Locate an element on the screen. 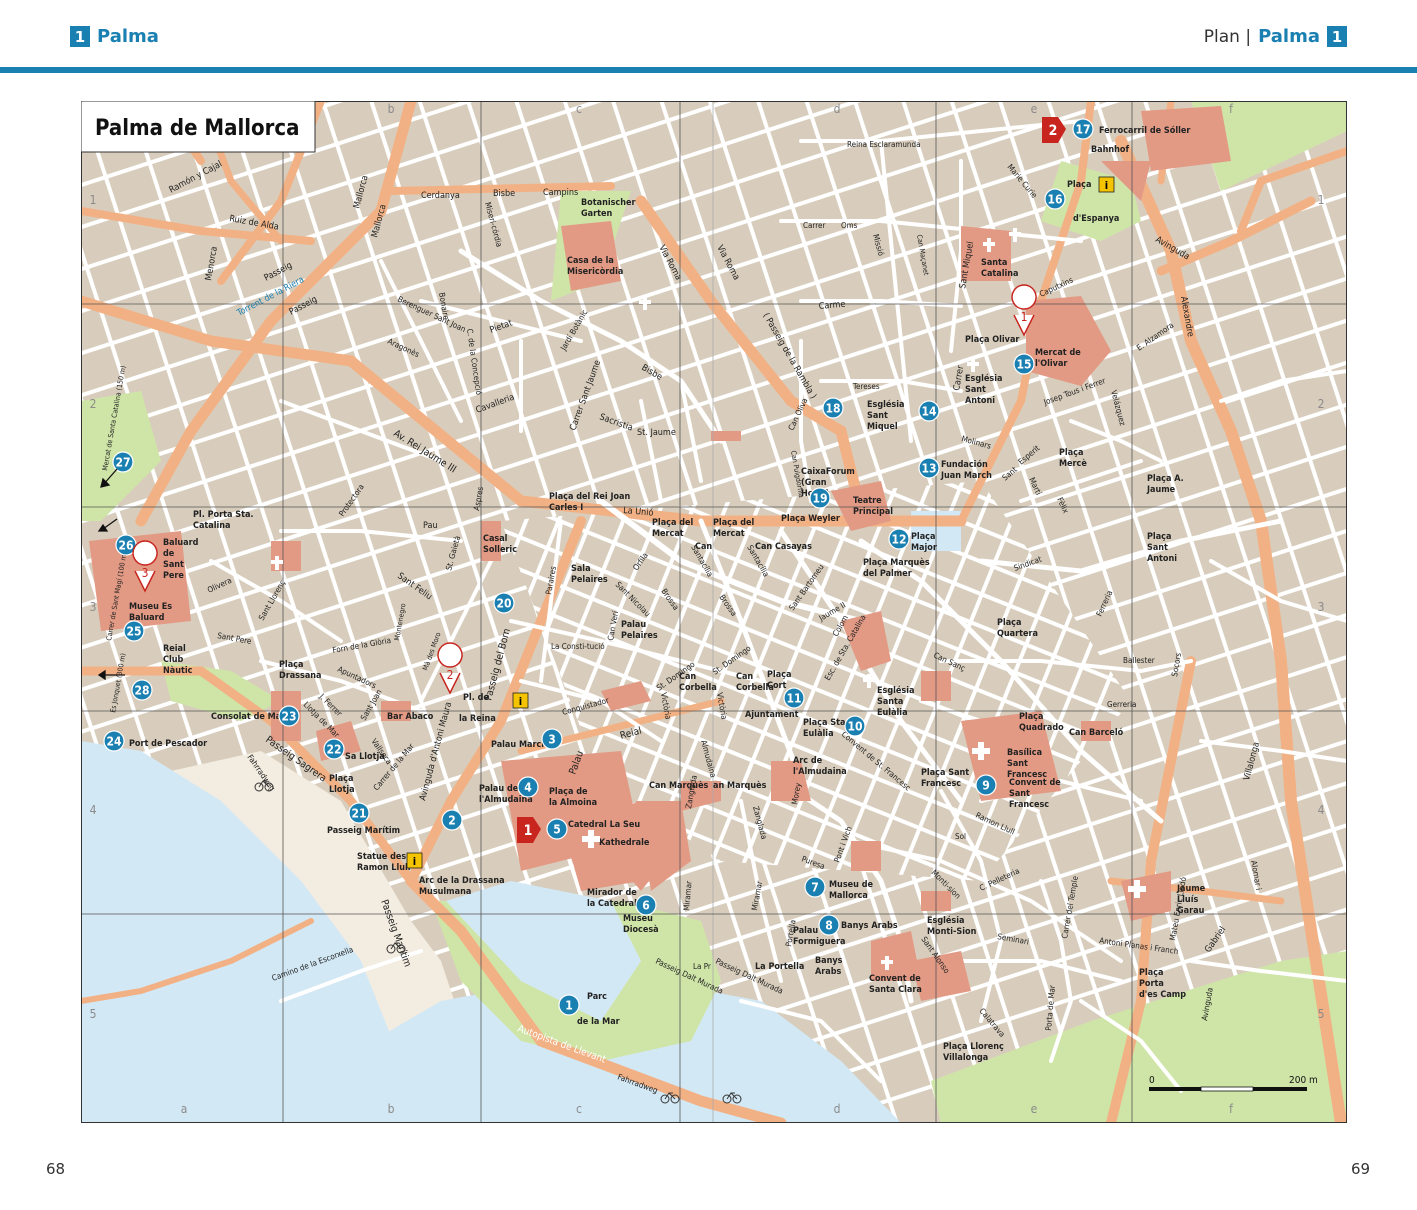 This screenshot has height=1210, width=1417. sight-marker-number: 18 is located at coordinates (832, 409).